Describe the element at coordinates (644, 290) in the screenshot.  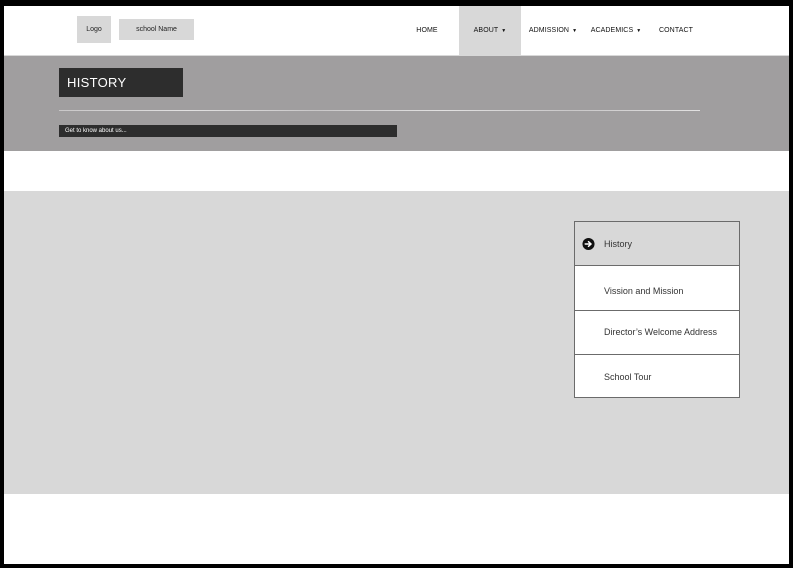
I see `side-menu-label: Vission and Mission` at that location.